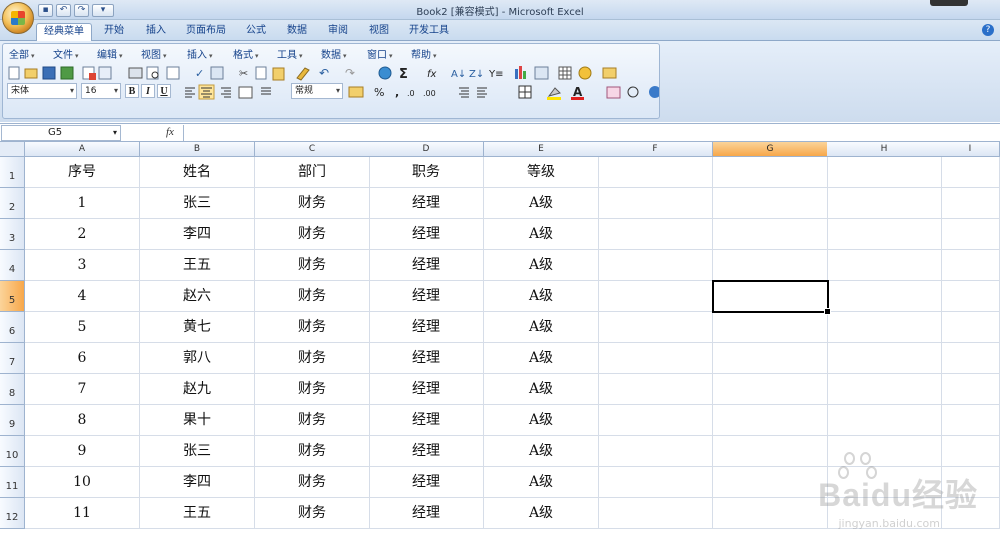  What do you see at coordinates (12, 265) in the screenshot?
I see `row-header-4: 4` at bounding box center [12, 265].